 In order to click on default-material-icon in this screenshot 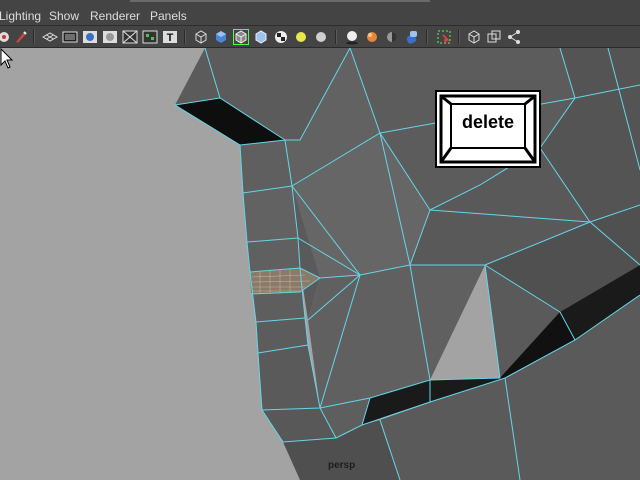, I will do `click(261, 37)`.